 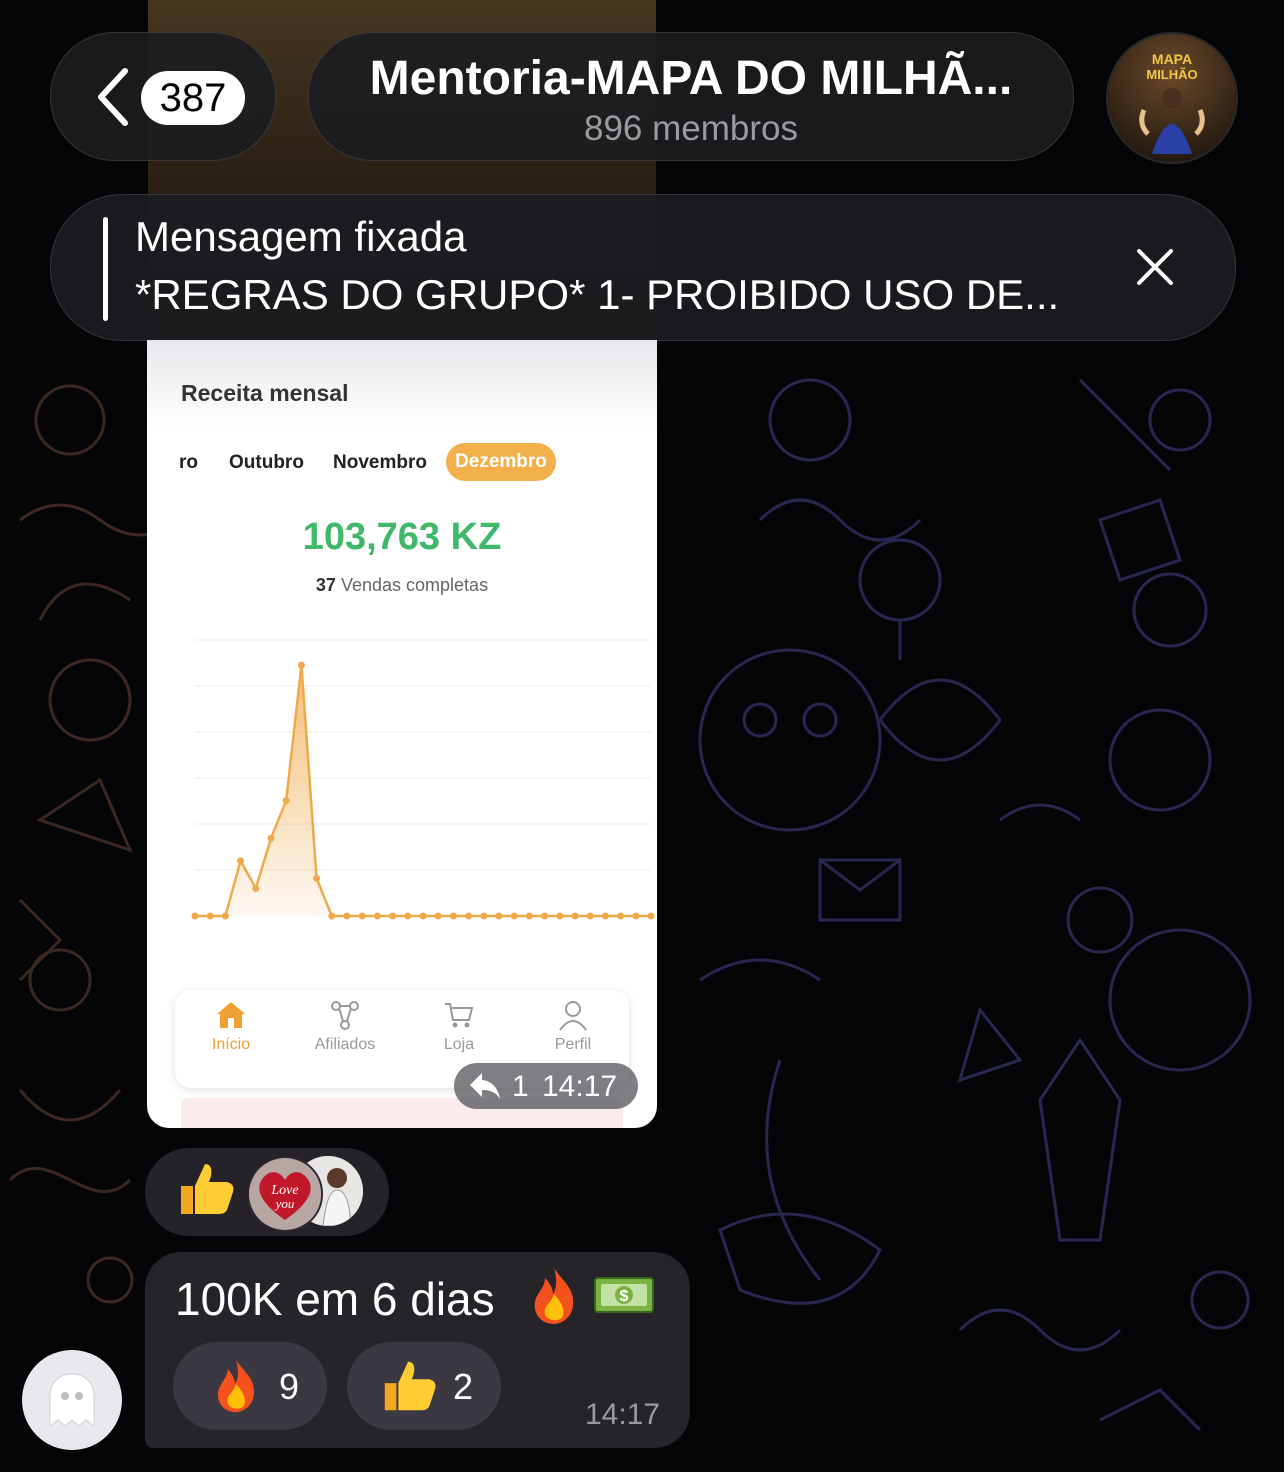 I want to click on group-avatar: MAPA MILHÃO, so click(x=1172, y=98).